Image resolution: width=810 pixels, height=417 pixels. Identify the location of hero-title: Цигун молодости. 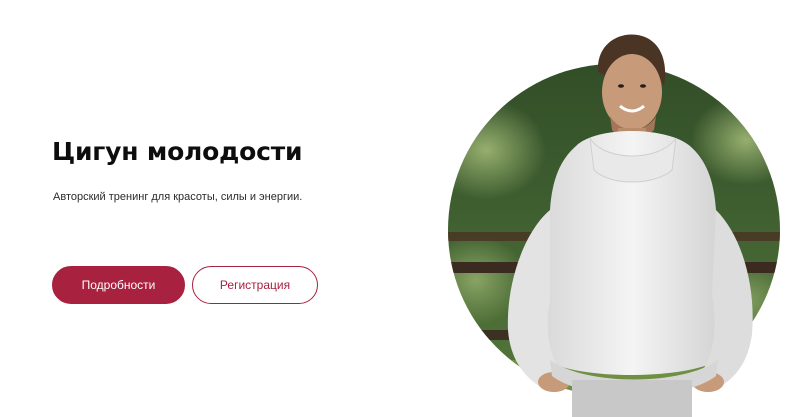
(177, 151).